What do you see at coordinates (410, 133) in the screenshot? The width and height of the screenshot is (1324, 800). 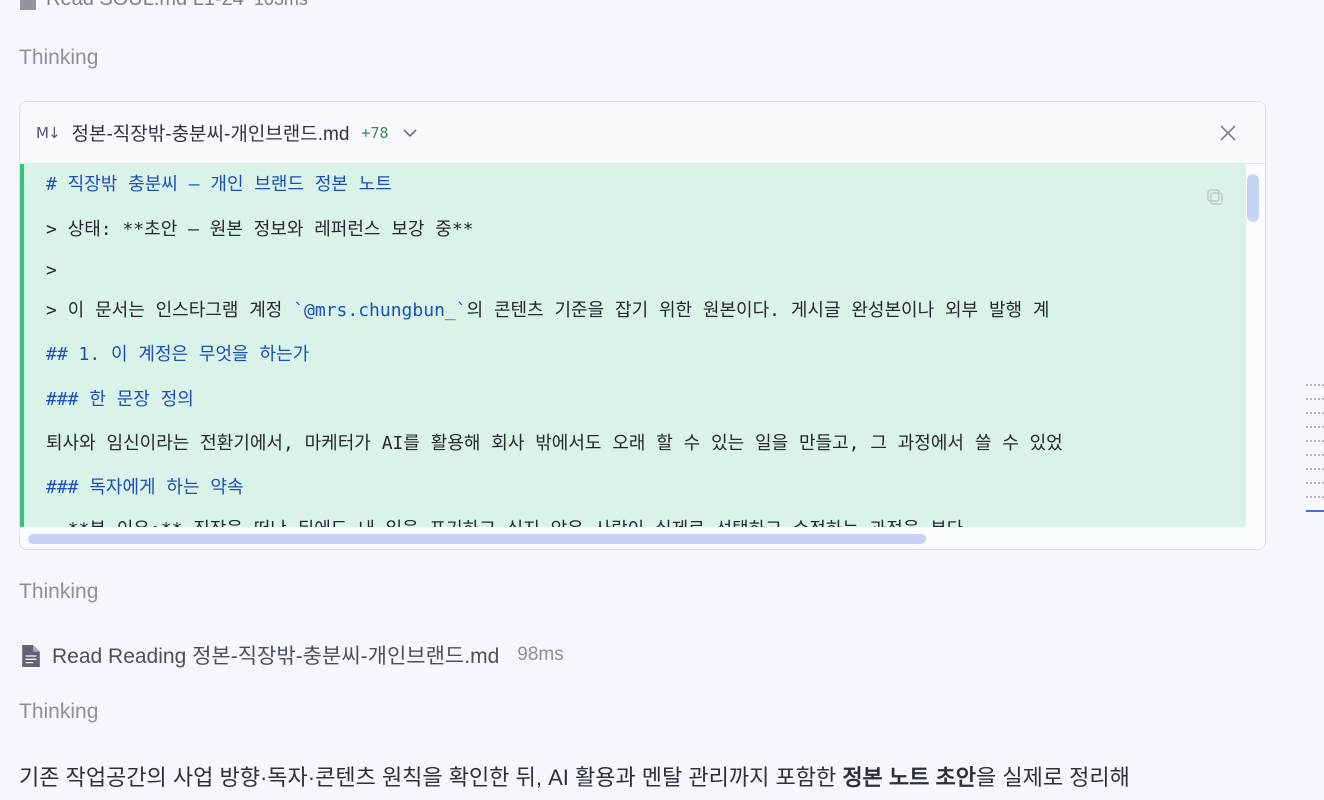 I see `chevron-down-icon` at bounding box center [410, 133].